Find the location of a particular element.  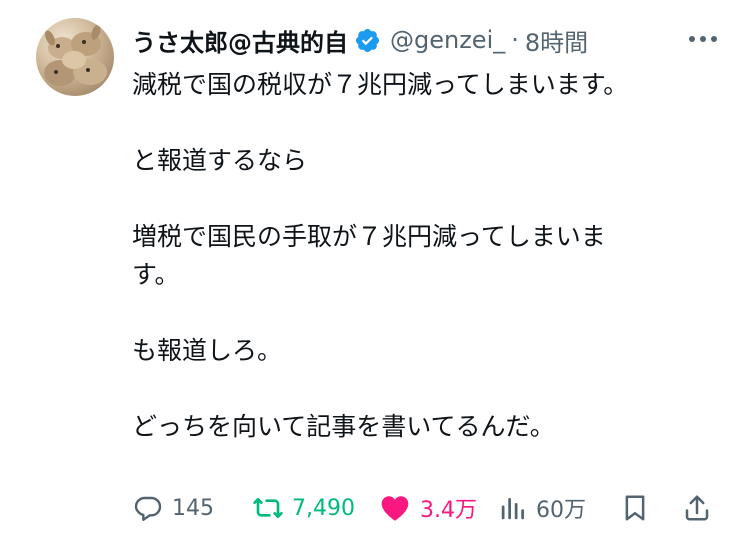

retweet-count: 7,490 is located at coordinates (323, 508).